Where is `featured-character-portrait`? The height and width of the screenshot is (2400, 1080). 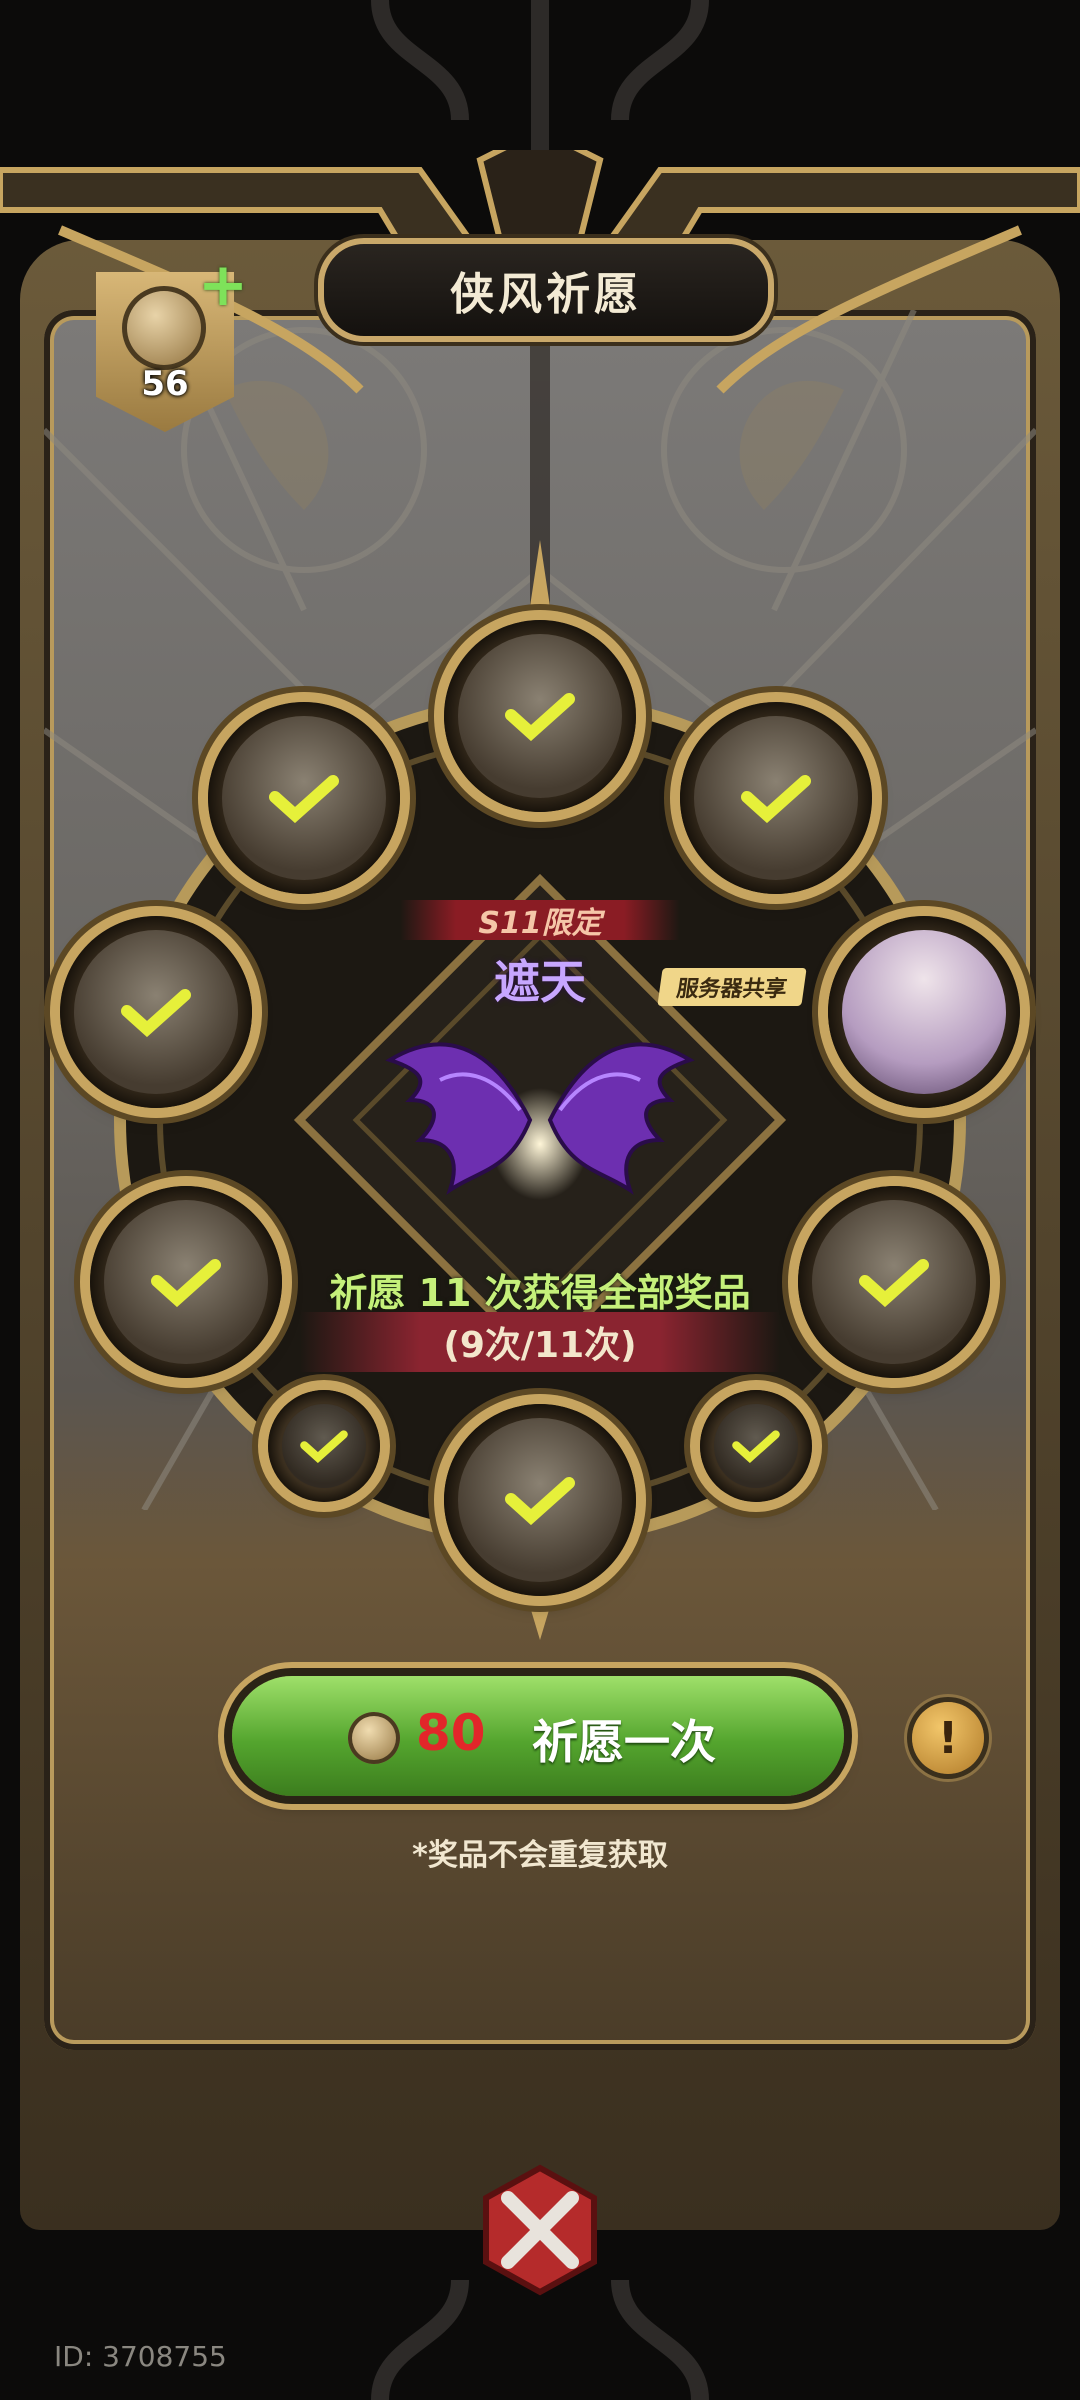
featured-character-portrait is located at coordinates (924, 1012).